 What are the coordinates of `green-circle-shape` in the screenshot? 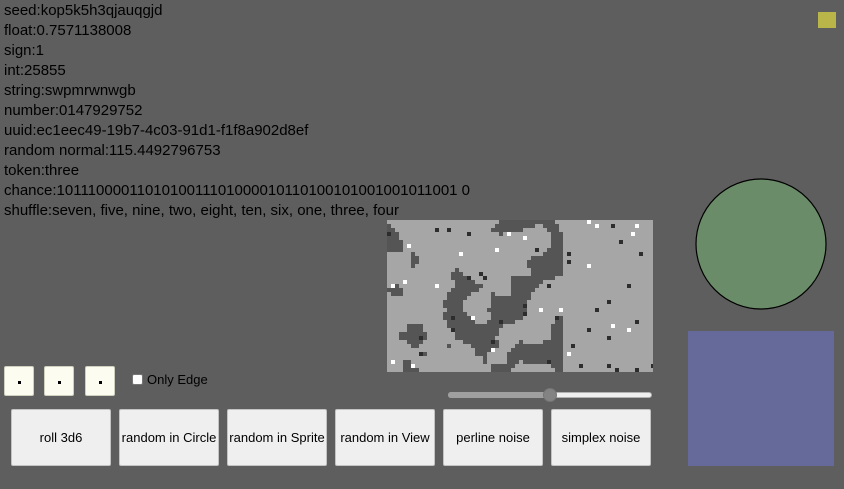 It's located at (761, 244).